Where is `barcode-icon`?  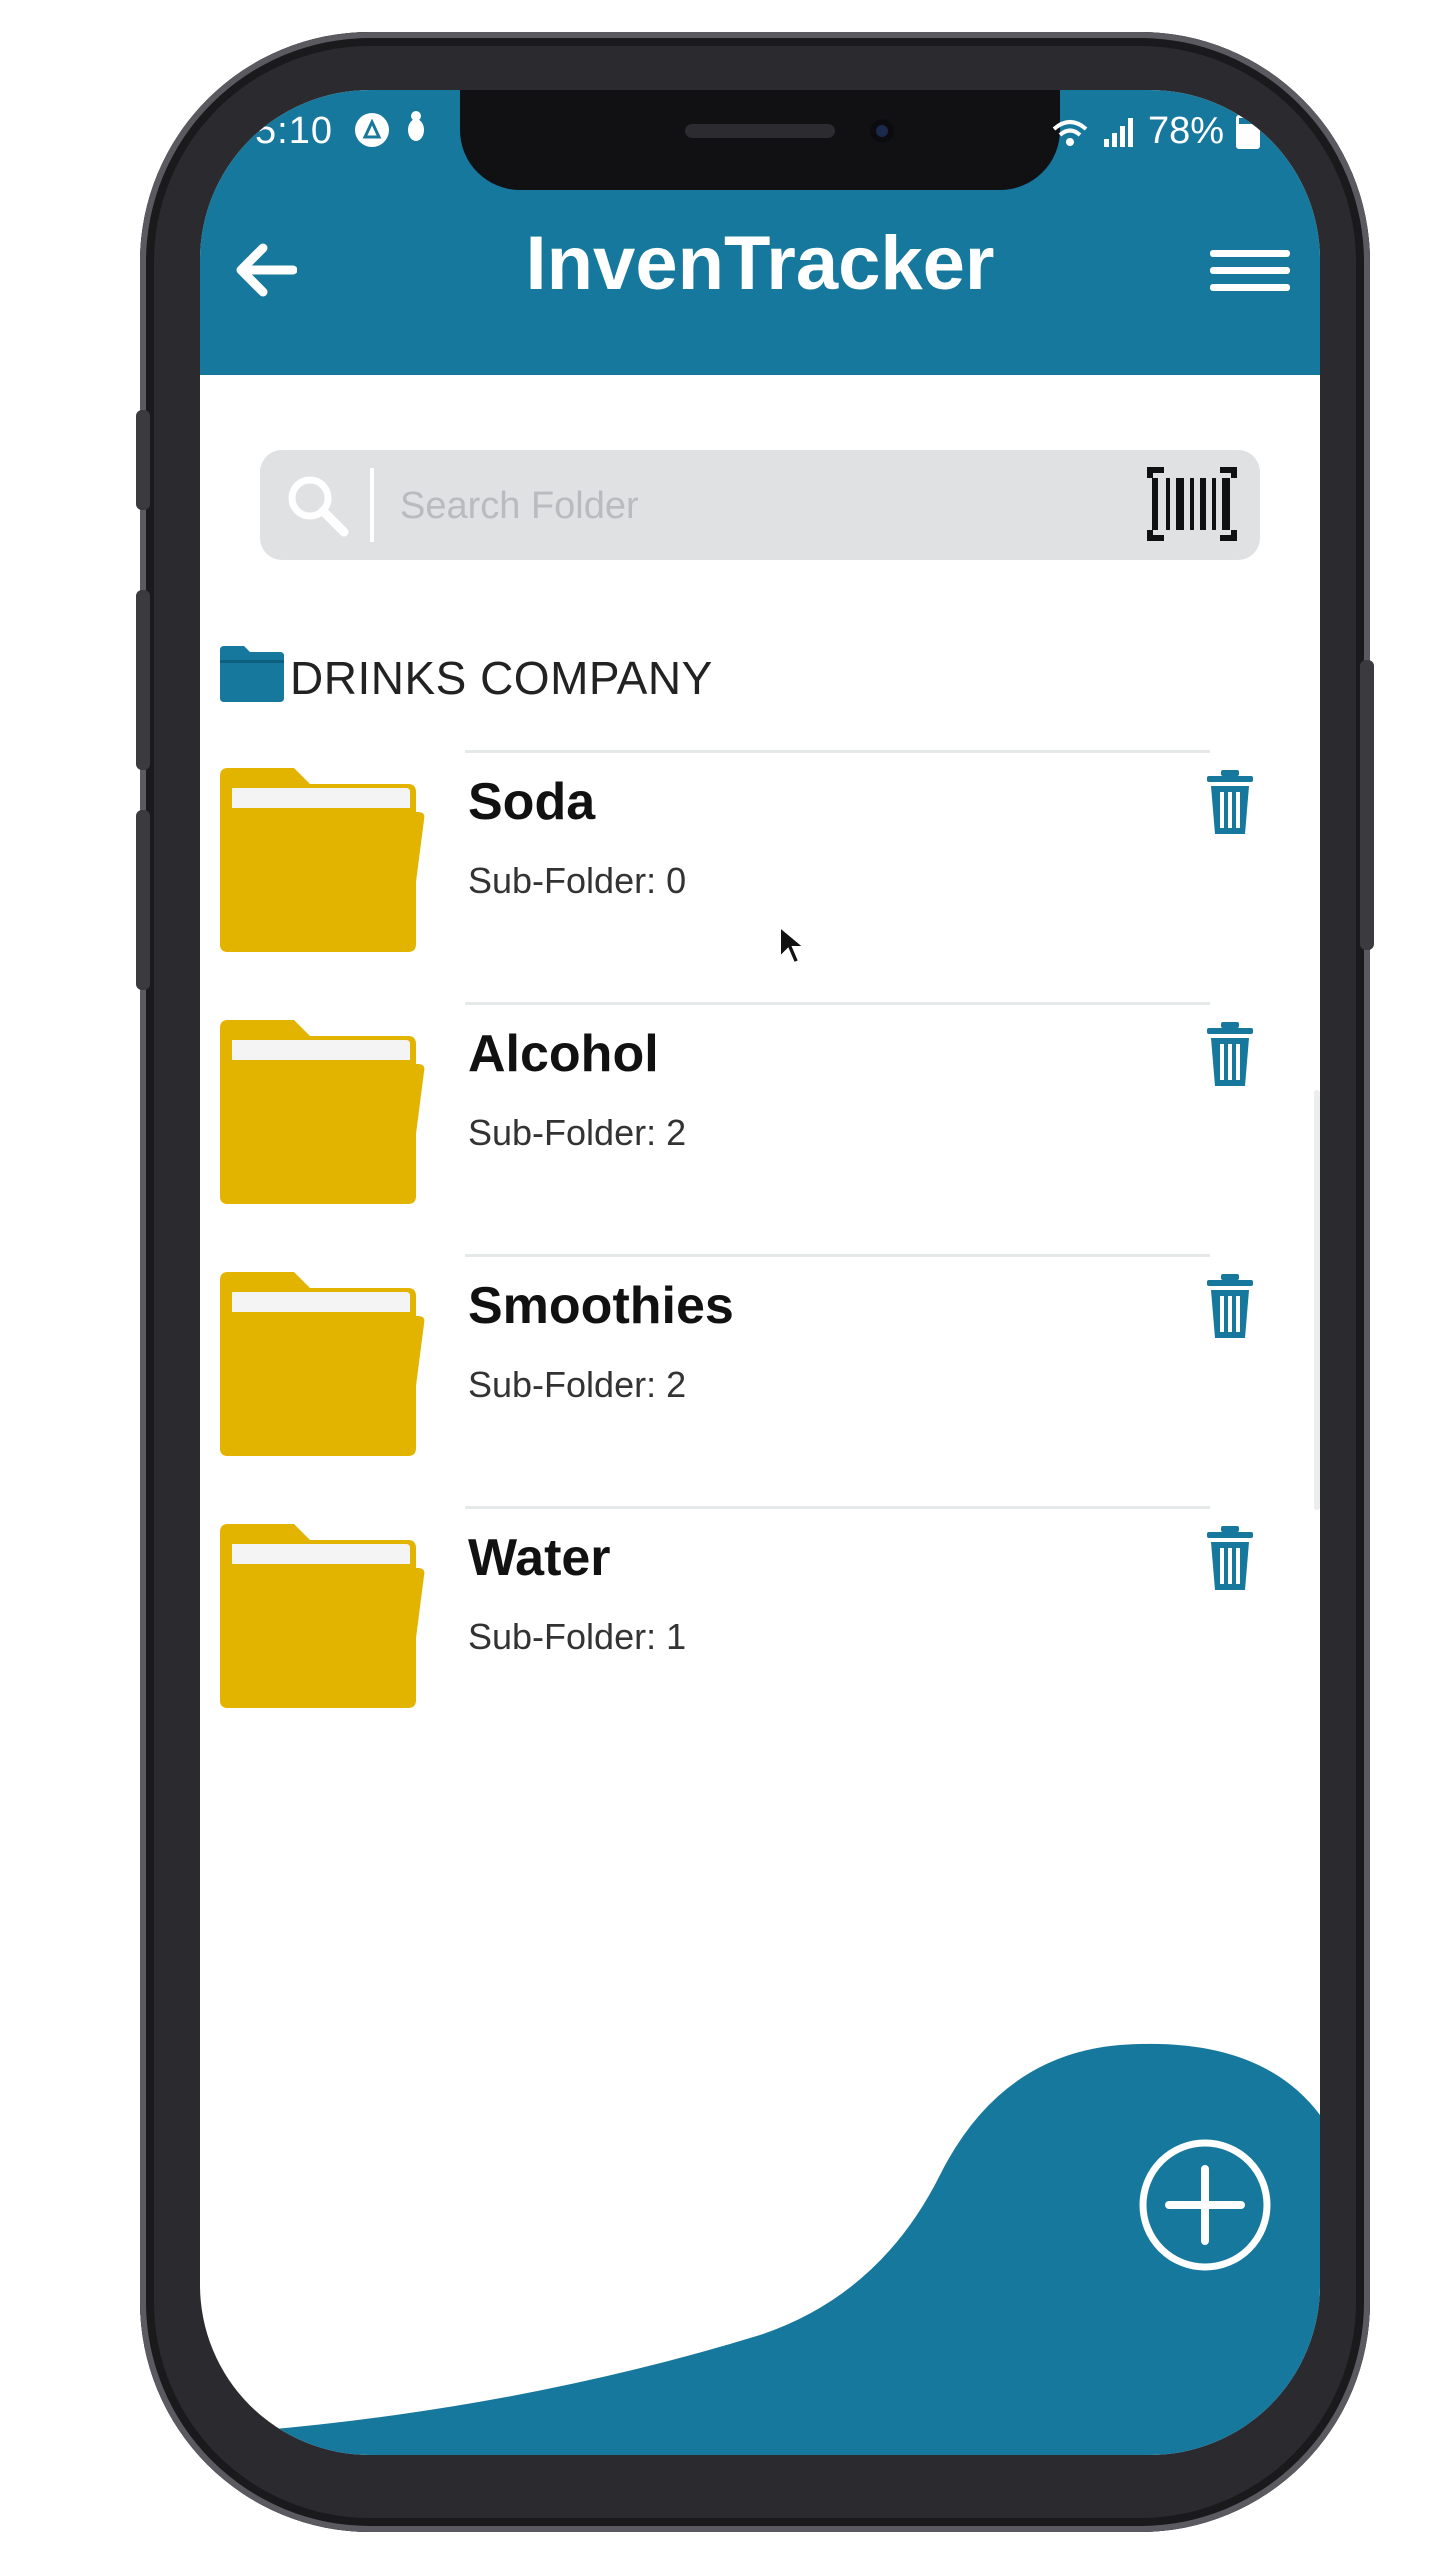
barcode-icon is located at coordinates (1192, 504).